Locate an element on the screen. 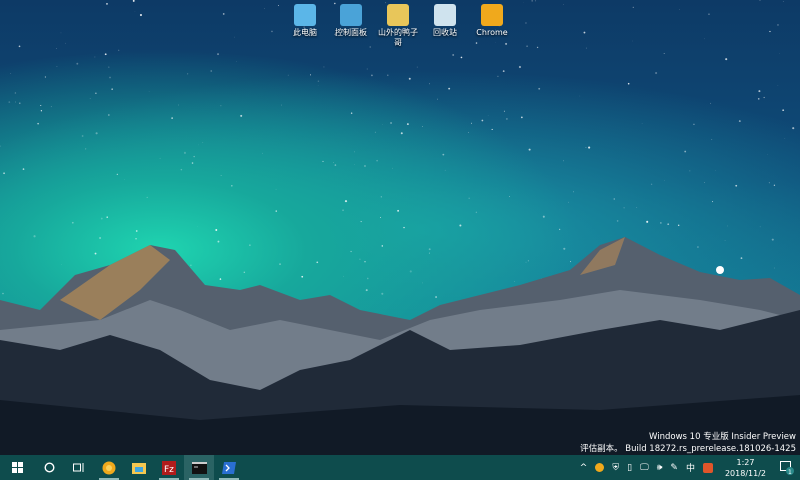 The height and width of the screenshot is (480, 800). task-view-button is located at coordinates (79, 467).